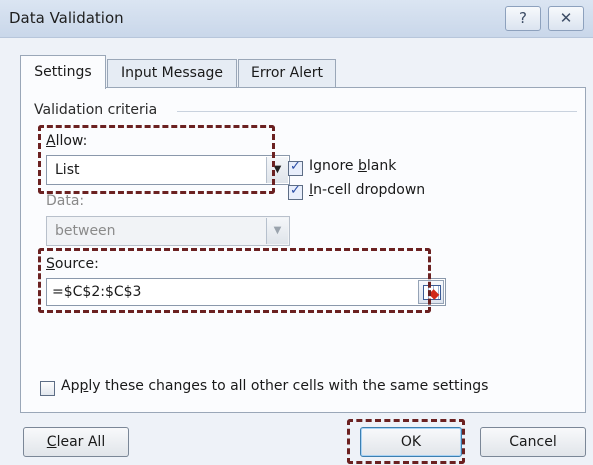 The width and height of the screenshot is (593, 465). I want to click on title-bar: Data Validation ? ✕, so click(296, 19).